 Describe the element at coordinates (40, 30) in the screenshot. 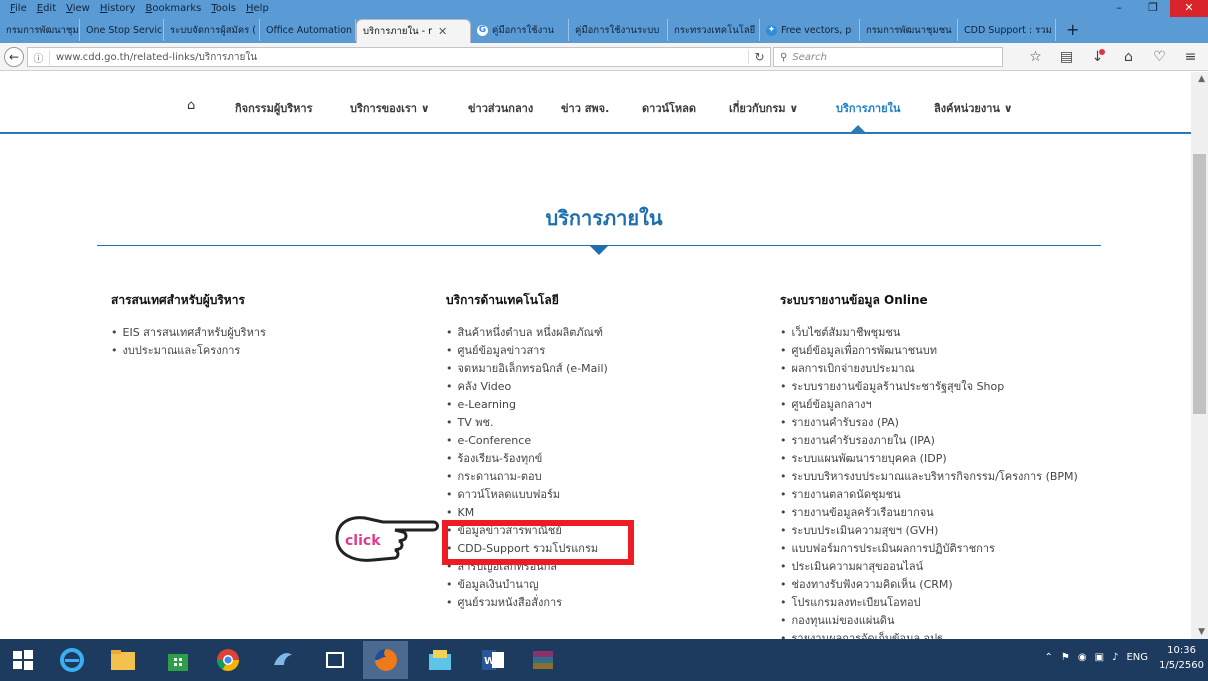

I see `tab-cdd-1: กรมการพัฒนาชุมชน` at that location.